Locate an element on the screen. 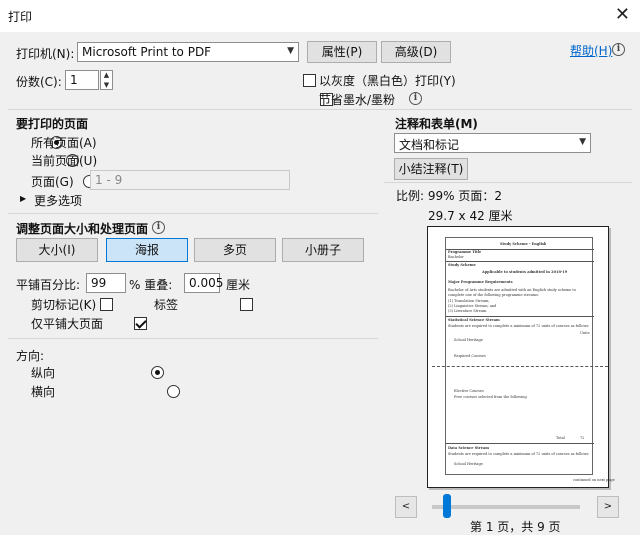 Image resolution: width=640 pixels, height=535 pixels. tile-scale-label: 平铺百分比: is located at coordinates (48, 285).